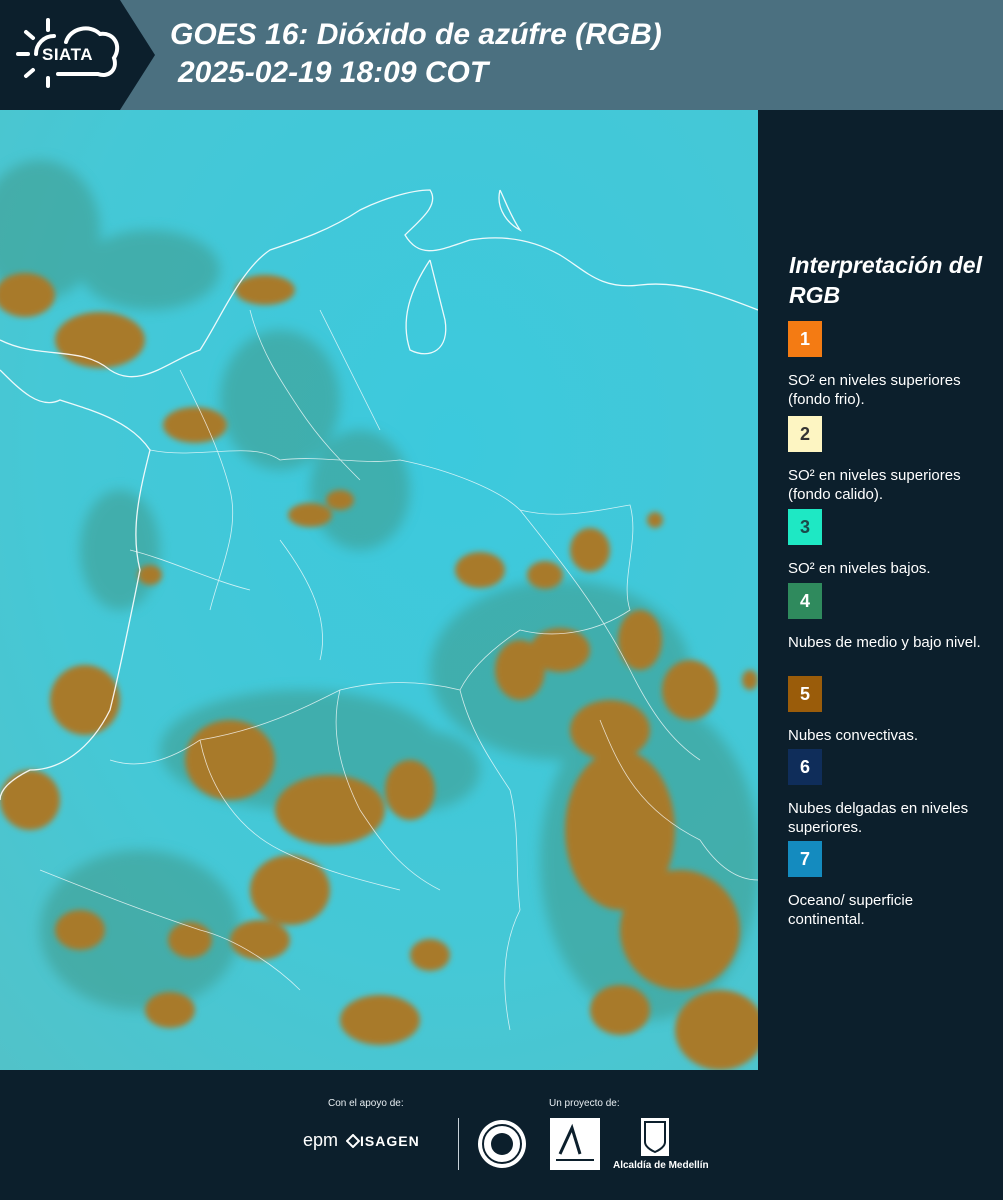 The height and width of the screenshot is (1200, 1003). What do you see at coordinates (353, 1141) in the screenshot?
I see `isagen-mark-icon` at bounding box center [353, 1141].